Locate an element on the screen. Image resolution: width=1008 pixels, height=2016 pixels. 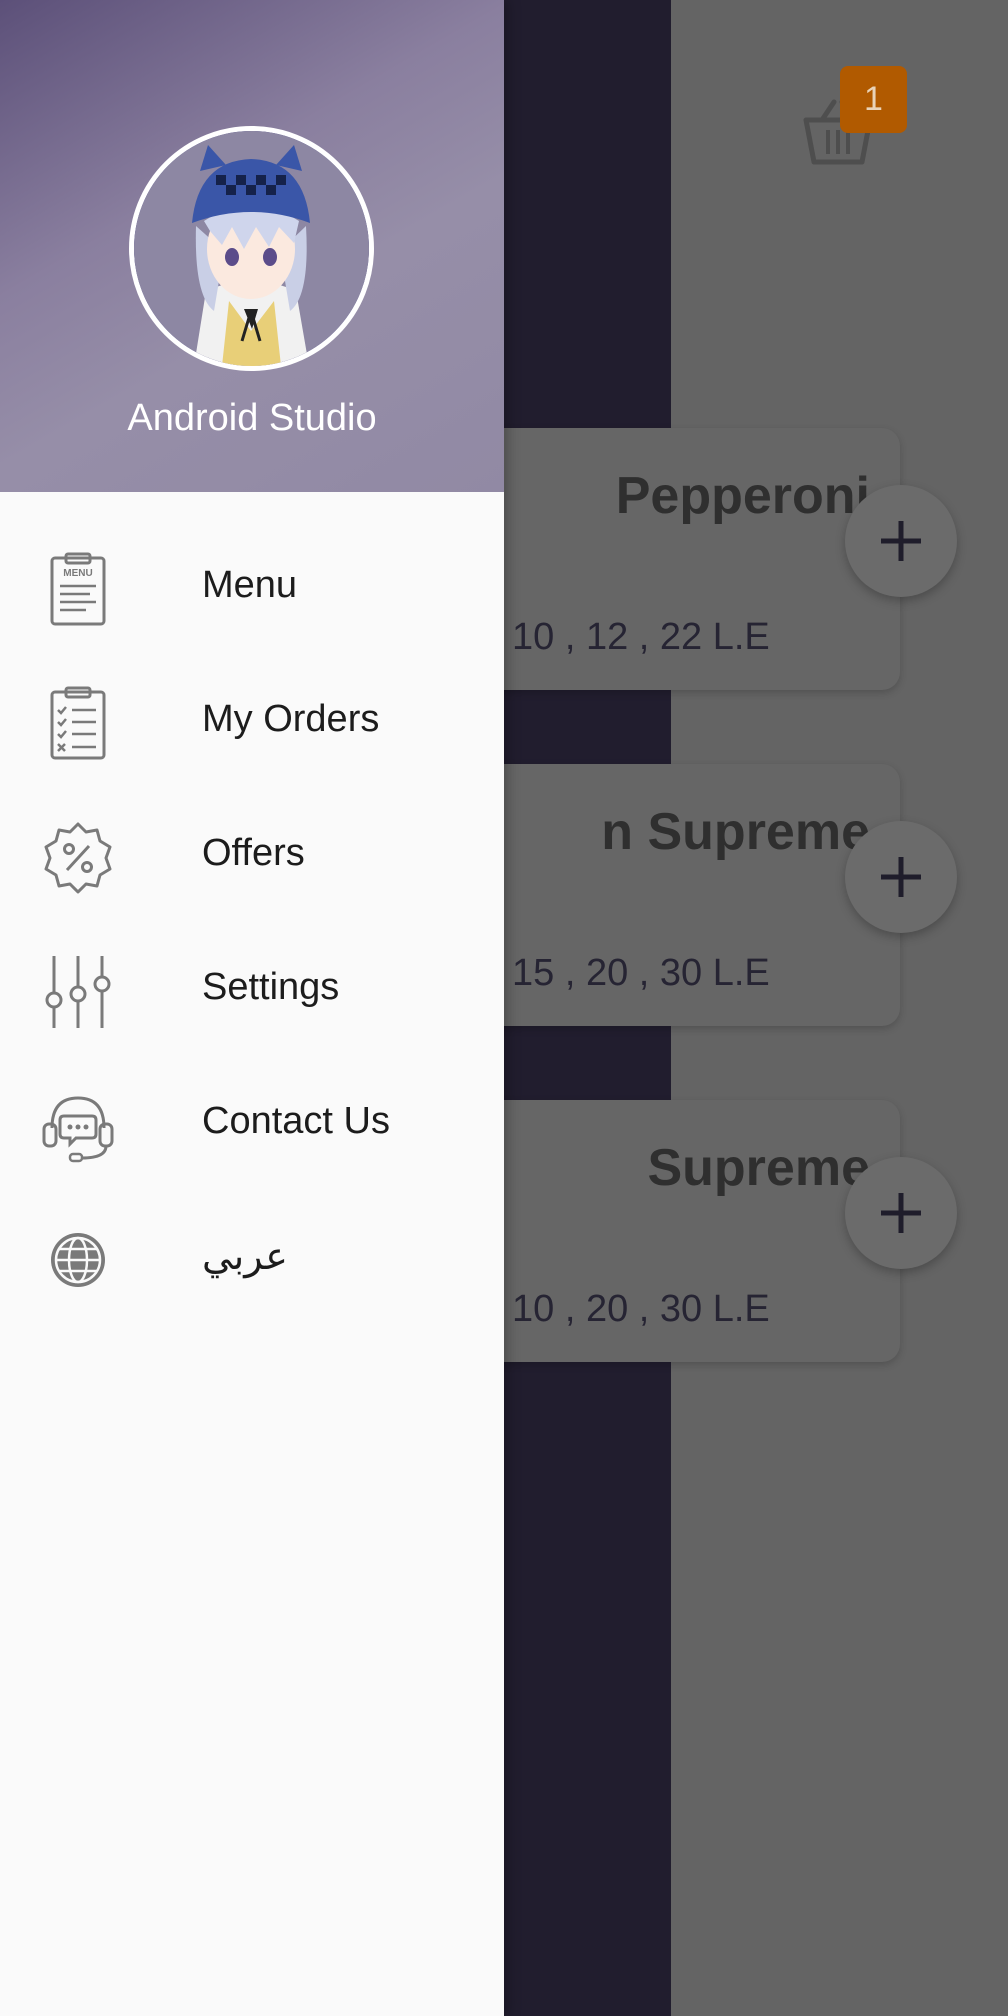
headset-icon is located at coordinates (78, 1129).